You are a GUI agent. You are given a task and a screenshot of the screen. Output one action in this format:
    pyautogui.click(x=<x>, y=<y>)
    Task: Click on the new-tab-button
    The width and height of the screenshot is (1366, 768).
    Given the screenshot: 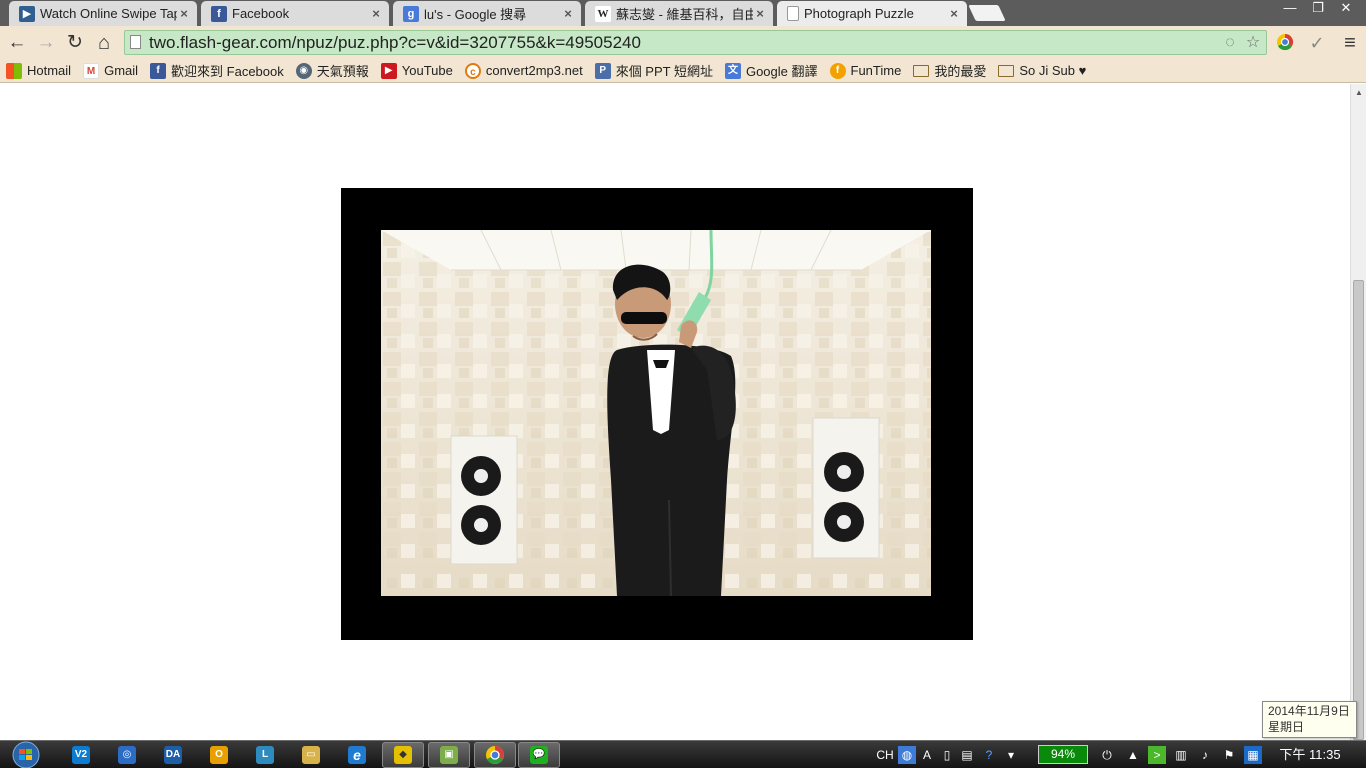 What is the action you would take?
    pyautogui.click(x=987, y=13)
    